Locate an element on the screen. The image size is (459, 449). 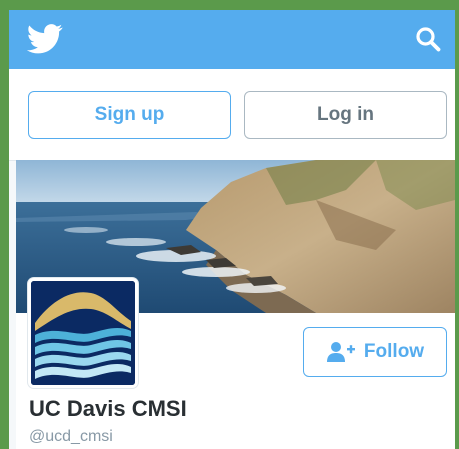
profile-handle: @ucd_cmsi is located at coordinates (71, 436).